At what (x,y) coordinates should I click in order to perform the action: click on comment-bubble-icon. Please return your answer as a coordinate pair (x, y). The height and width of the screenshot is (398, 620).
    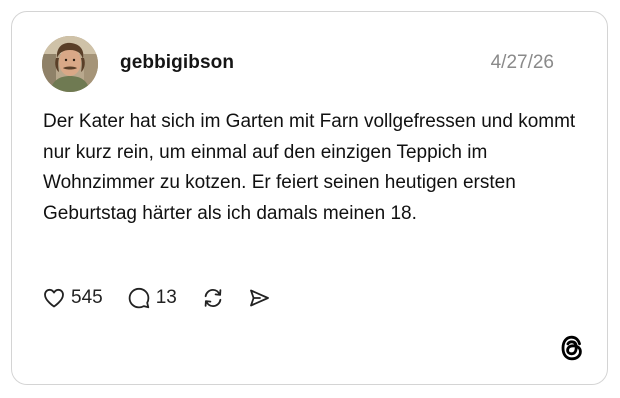
    Looking at the image, I should click on (139, 298).